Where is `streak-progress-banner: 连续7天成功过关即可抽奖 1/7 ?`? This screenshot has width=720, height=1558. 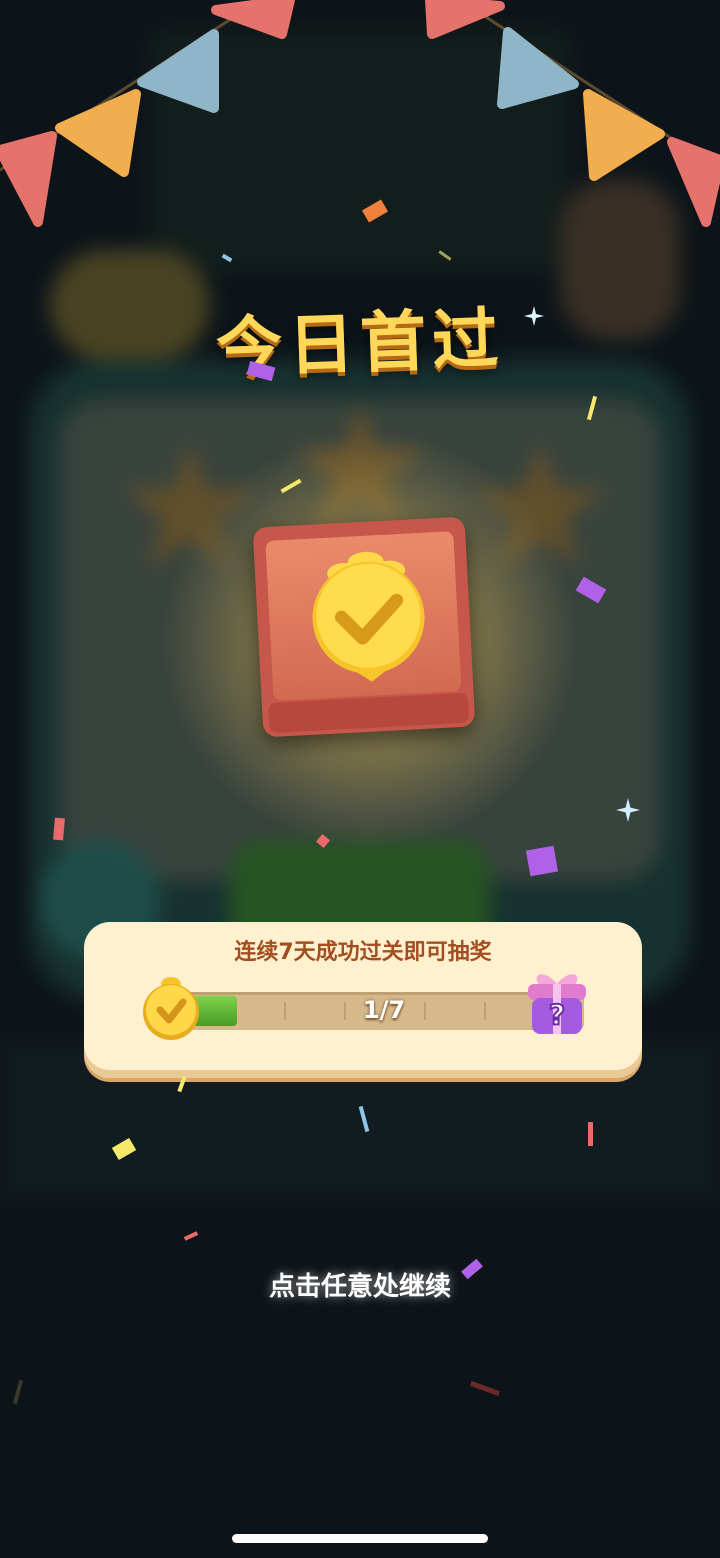 streak-progress-banner: 连续7天成功过关即可抽奖 1/7 ? is located at coordinates (363, 1000).